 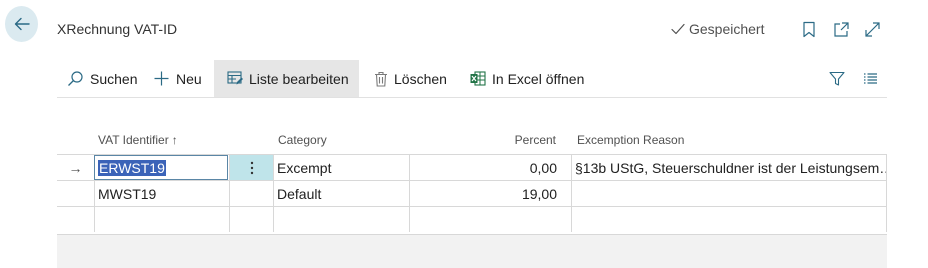 I want to click on percent-cell: 19,00, so click(x=490, y=193).